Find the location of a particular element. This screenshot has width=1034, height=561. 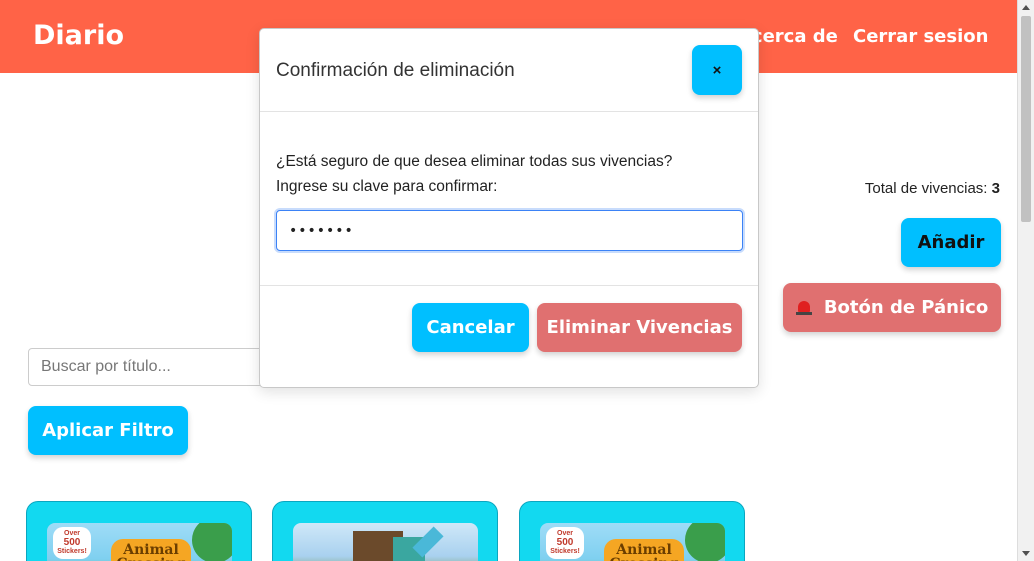

pickaxe-decoration is located at coordinates (428, 542).